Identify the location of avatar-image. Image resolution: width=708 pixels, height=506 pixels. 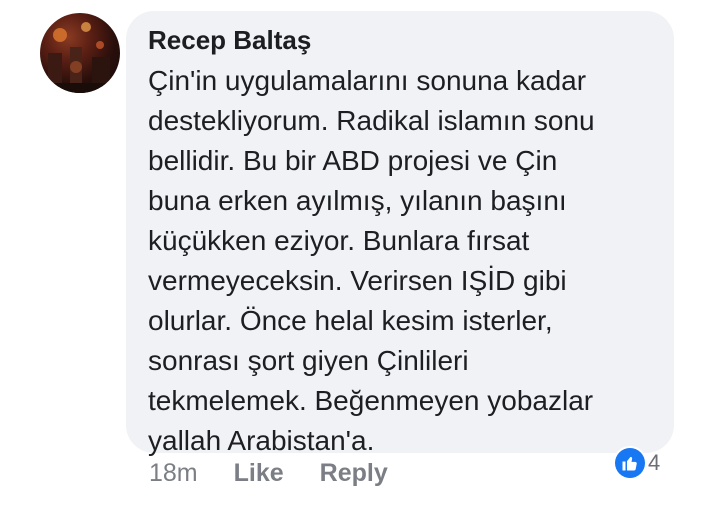
(80, 57).